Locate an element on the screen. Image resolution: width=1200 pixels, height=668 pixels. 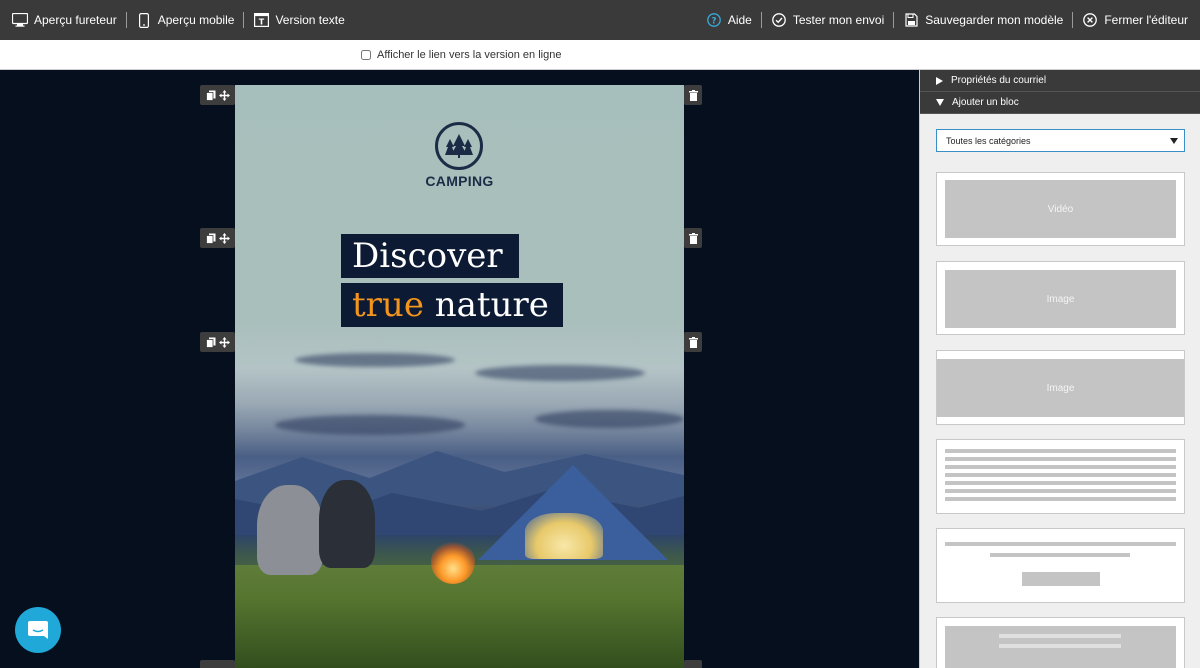
mobile-preview-label: Aperçu mobile is located at coordinates (196, 20).